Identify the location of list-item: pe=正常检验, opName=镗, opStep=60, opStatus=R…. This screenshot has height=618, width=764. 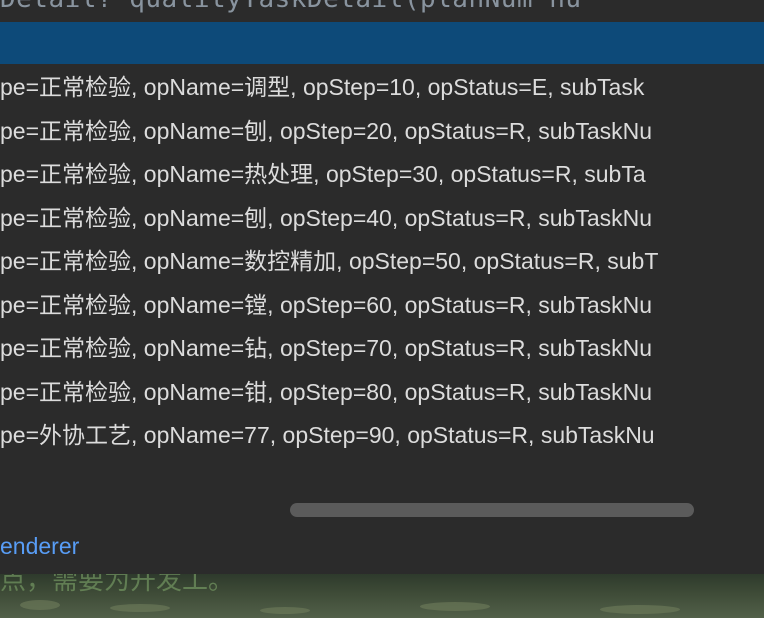
(382, 306).